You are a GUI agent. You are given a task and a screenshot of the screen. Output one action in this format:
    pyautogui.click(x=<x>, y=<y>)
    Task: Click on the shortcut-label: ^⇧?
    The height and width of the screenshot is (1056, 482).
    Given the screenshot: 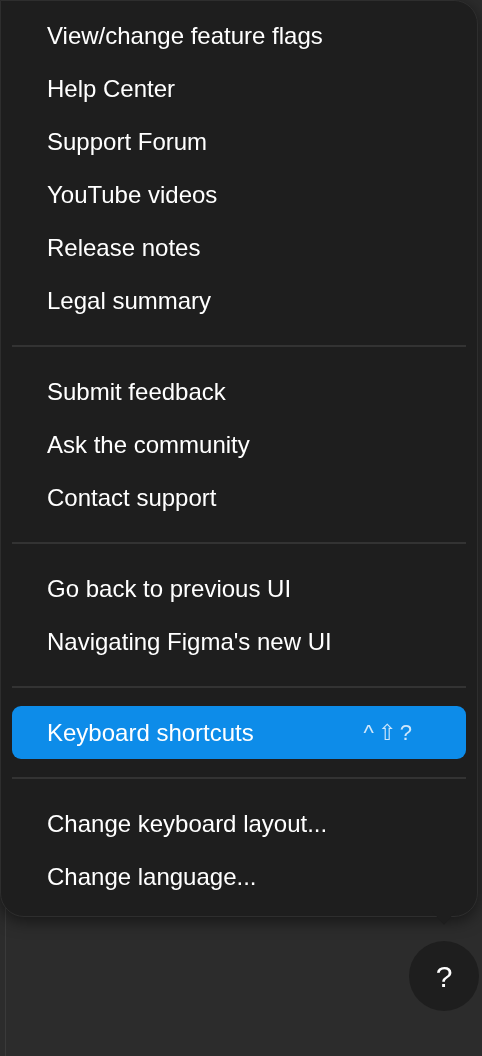 What is the action you would take?
    pyautogui.click(x=389, y=733)
    